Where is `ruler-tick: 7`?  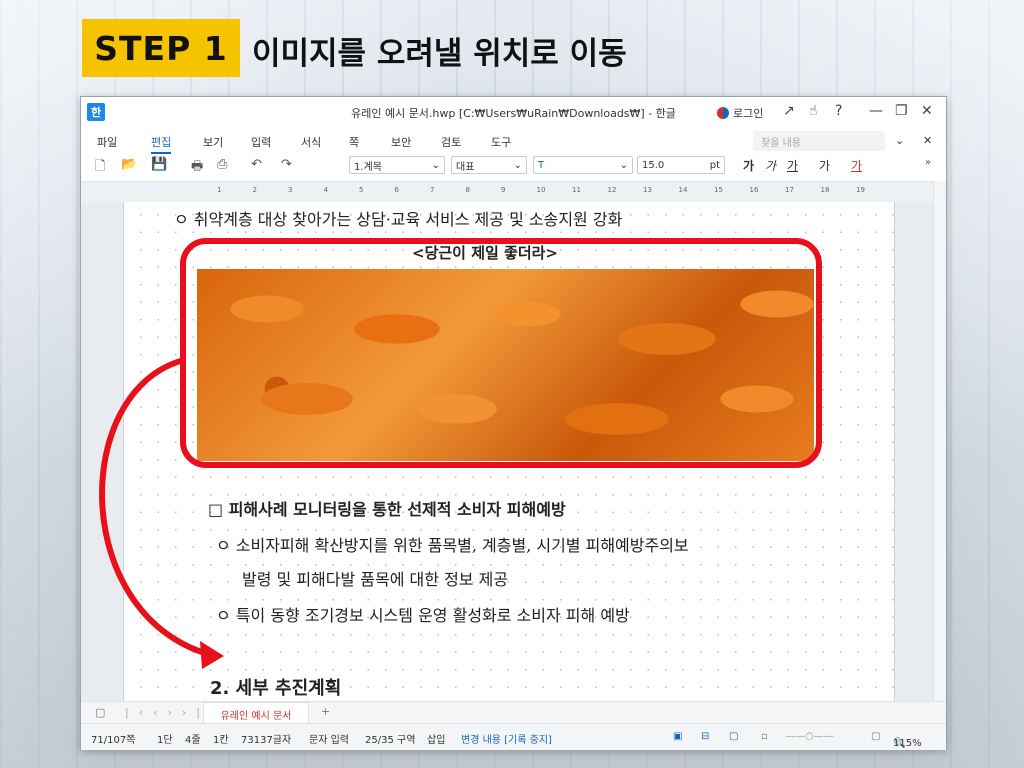 ruler-tick: 7 is located at coordinates (432, 190).